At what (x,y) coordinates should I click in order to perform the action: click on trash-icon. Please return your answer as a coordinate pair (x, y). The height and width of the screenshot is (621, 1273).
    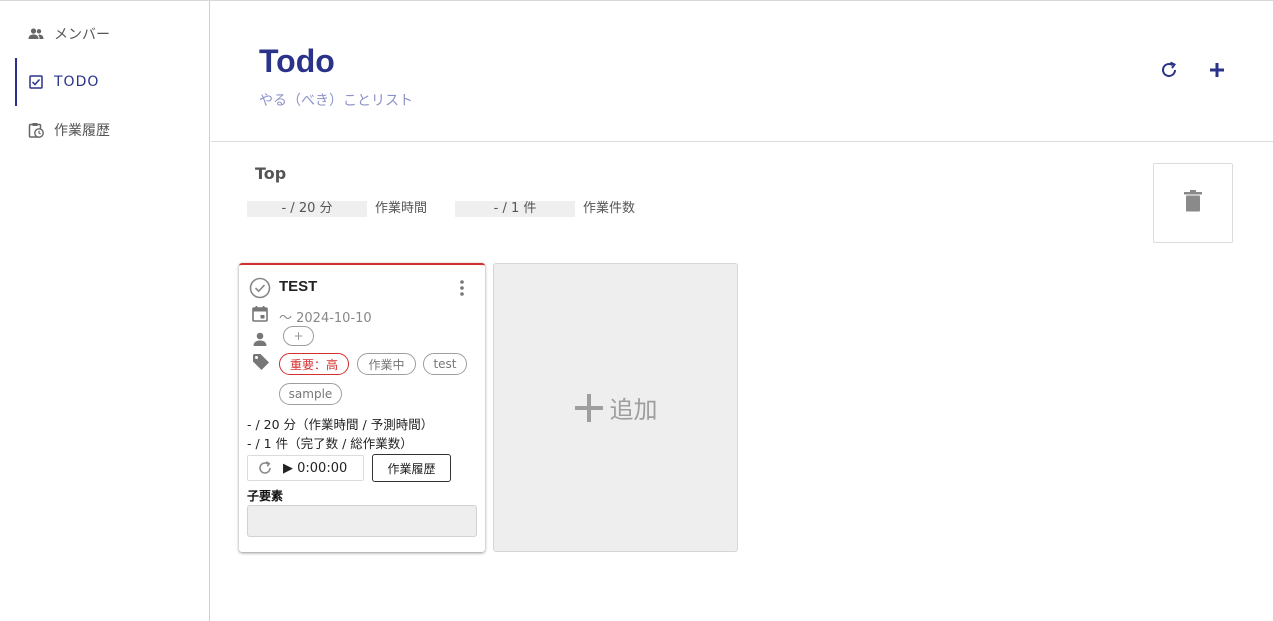
    Looking at the image, I should click on (1193, 203).